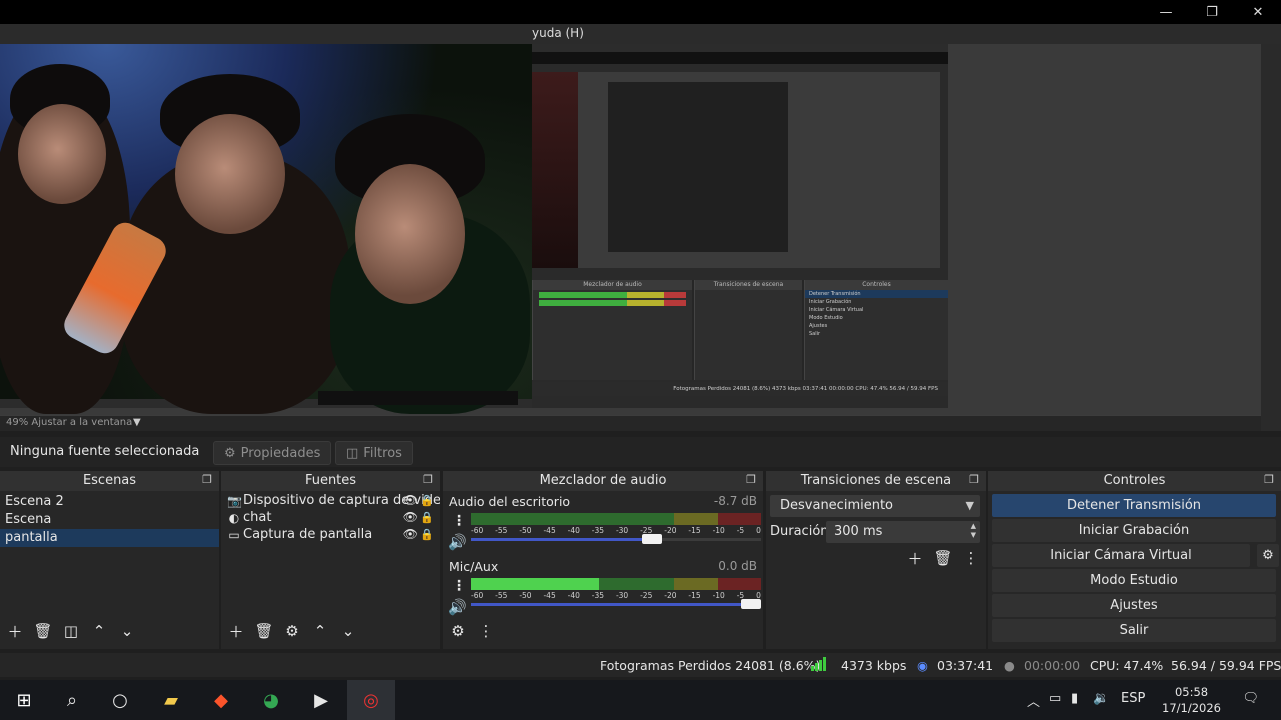 This screenshot has width=1281, height=720. What do you see at coordinates (1134, 530) in the screenshot?
I see `start-recording-button: Iniciar Grabación` at bounding box center [1134, 530].